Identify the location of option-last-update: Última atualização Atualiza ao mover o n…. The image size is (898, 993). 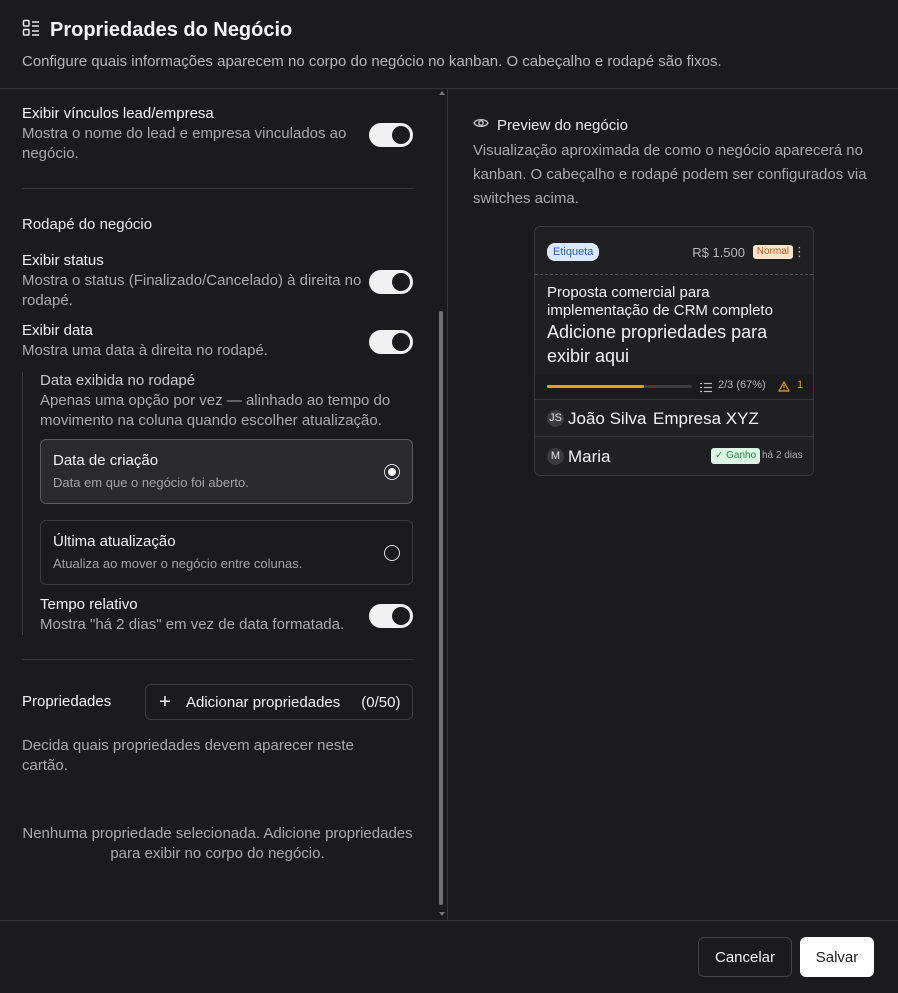
(226, 552).